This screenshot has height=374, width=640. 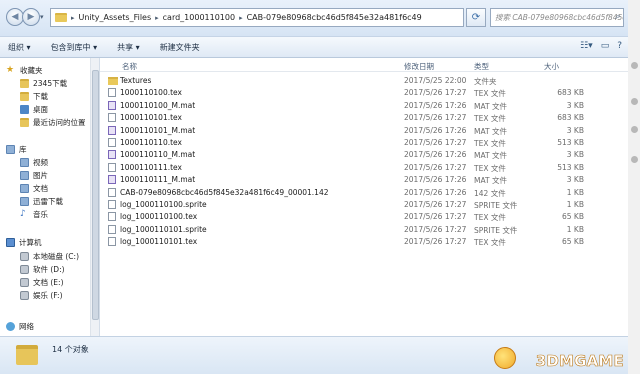 I want to click on library-icon, so click(x=10, y=149).